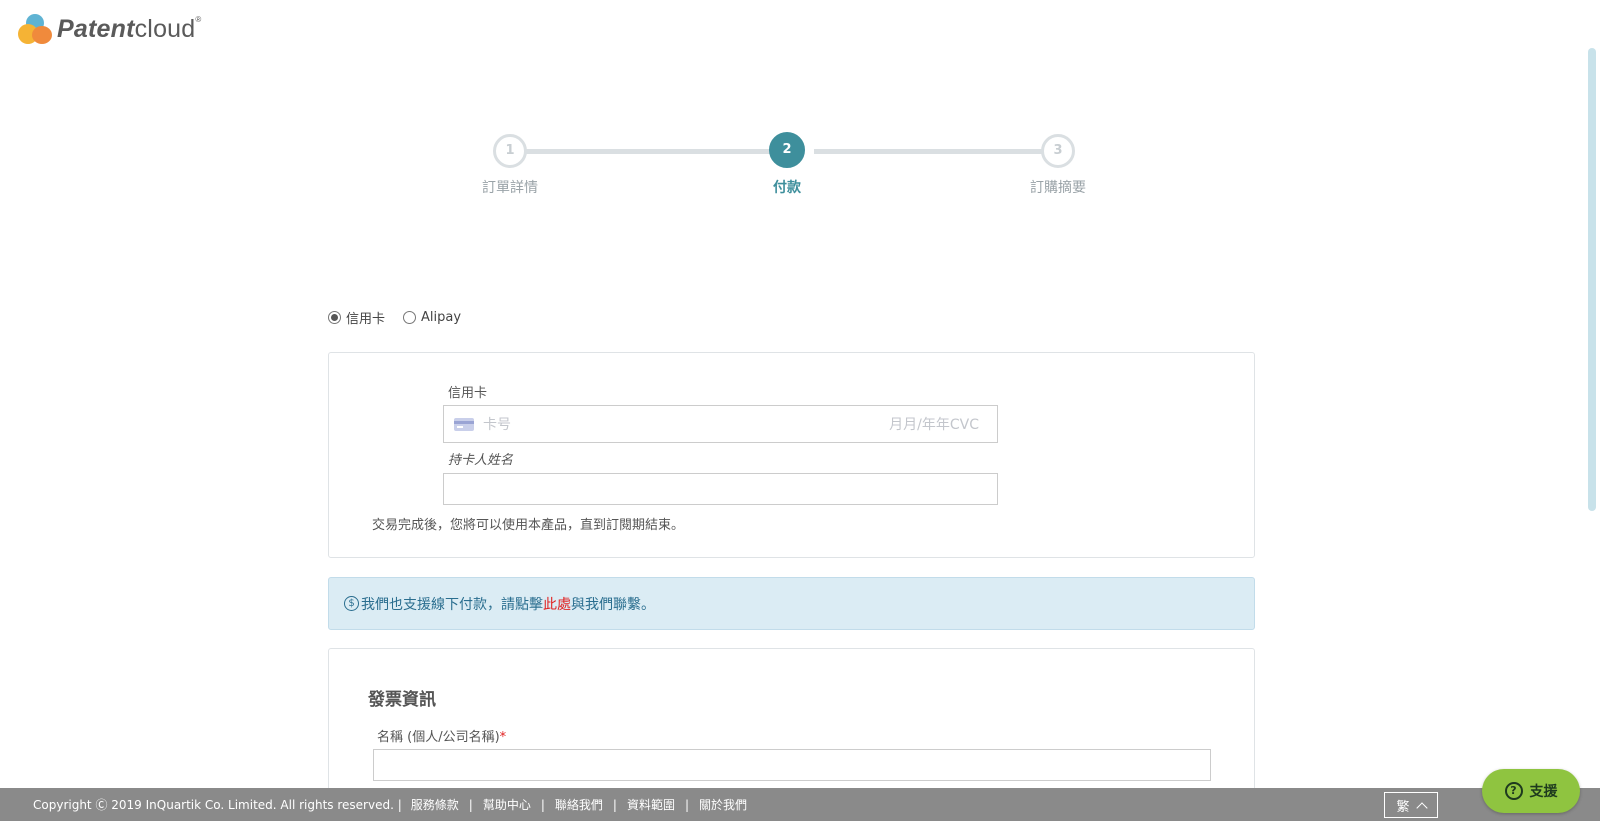  I want to click on language-switcher: 繁, so click(1411, 805).